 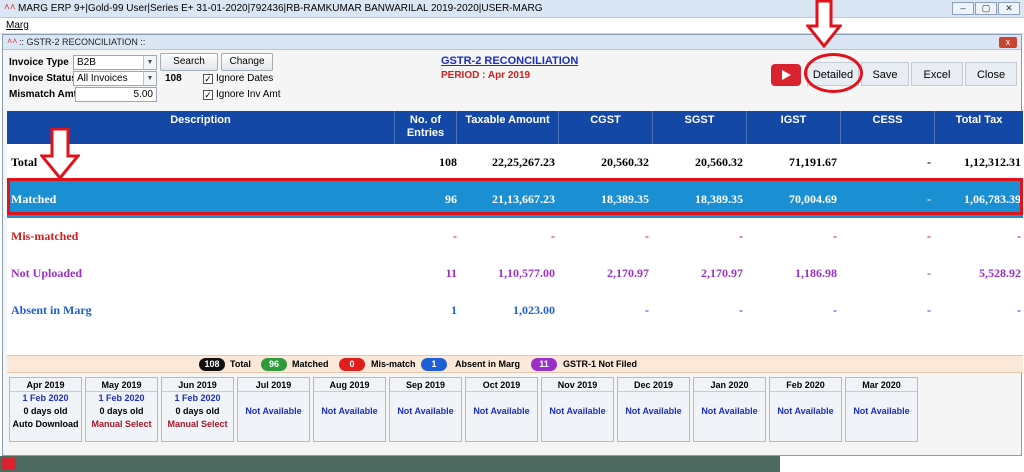 I want to click on month-jan-2020: Jan 2020 Not Available, so click(x=729, y=409).